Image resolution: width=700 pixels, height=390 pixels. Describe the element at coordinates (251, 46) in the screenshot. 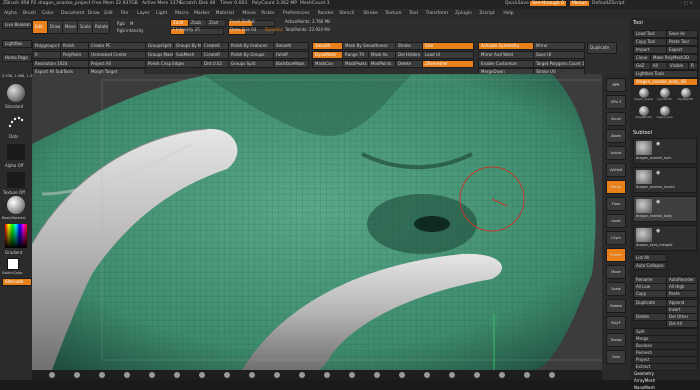

I see `polish-features-button: Polish By Features` at that location.